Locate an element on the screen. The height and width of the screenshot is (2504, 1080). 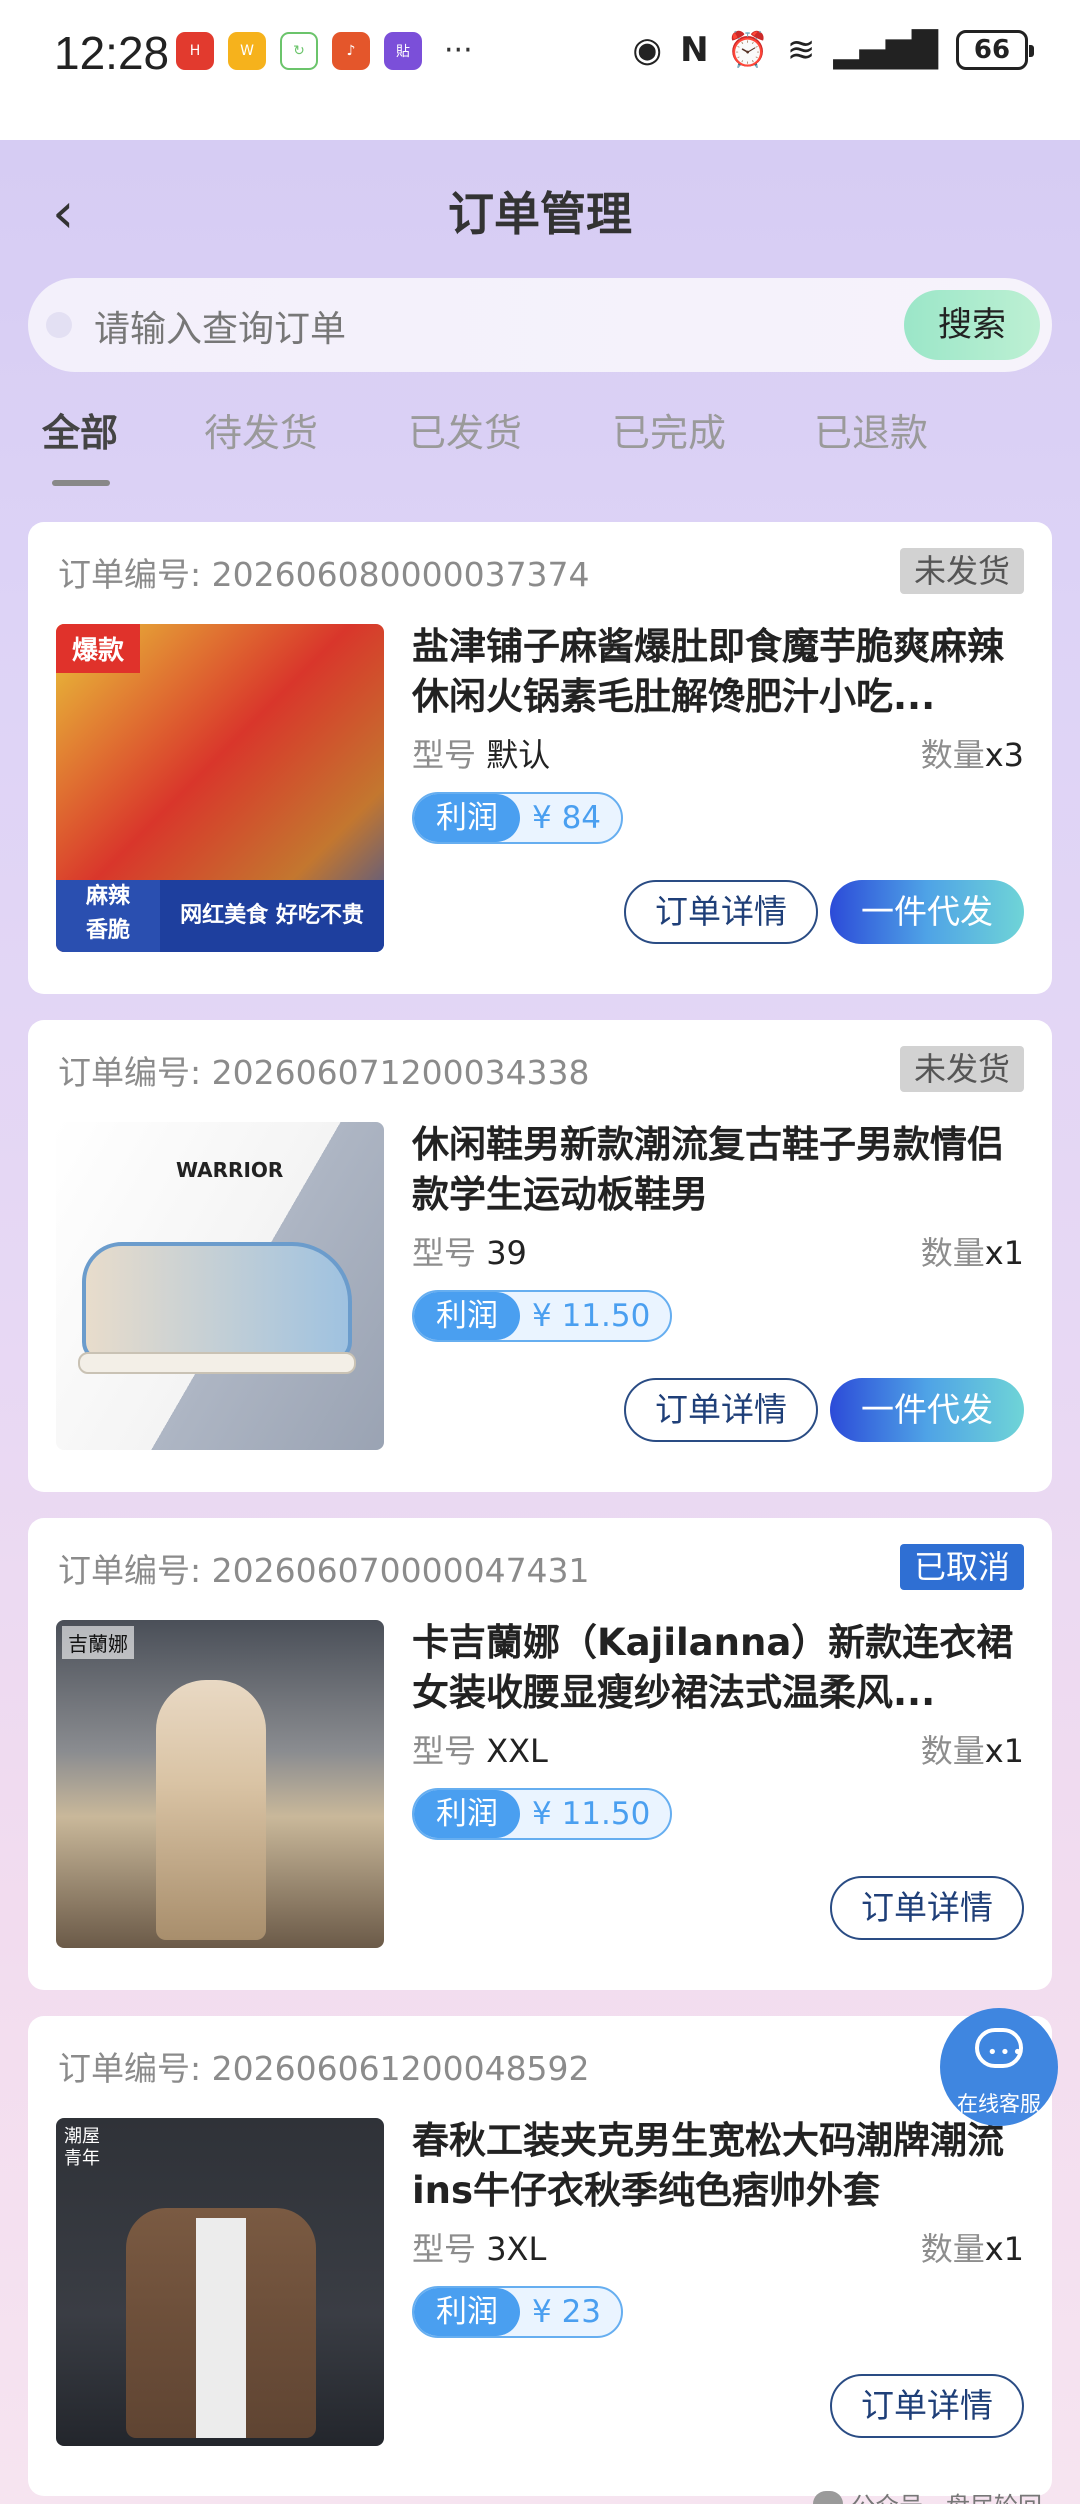
active-tab-indicator is located at coordinates (81, 483).